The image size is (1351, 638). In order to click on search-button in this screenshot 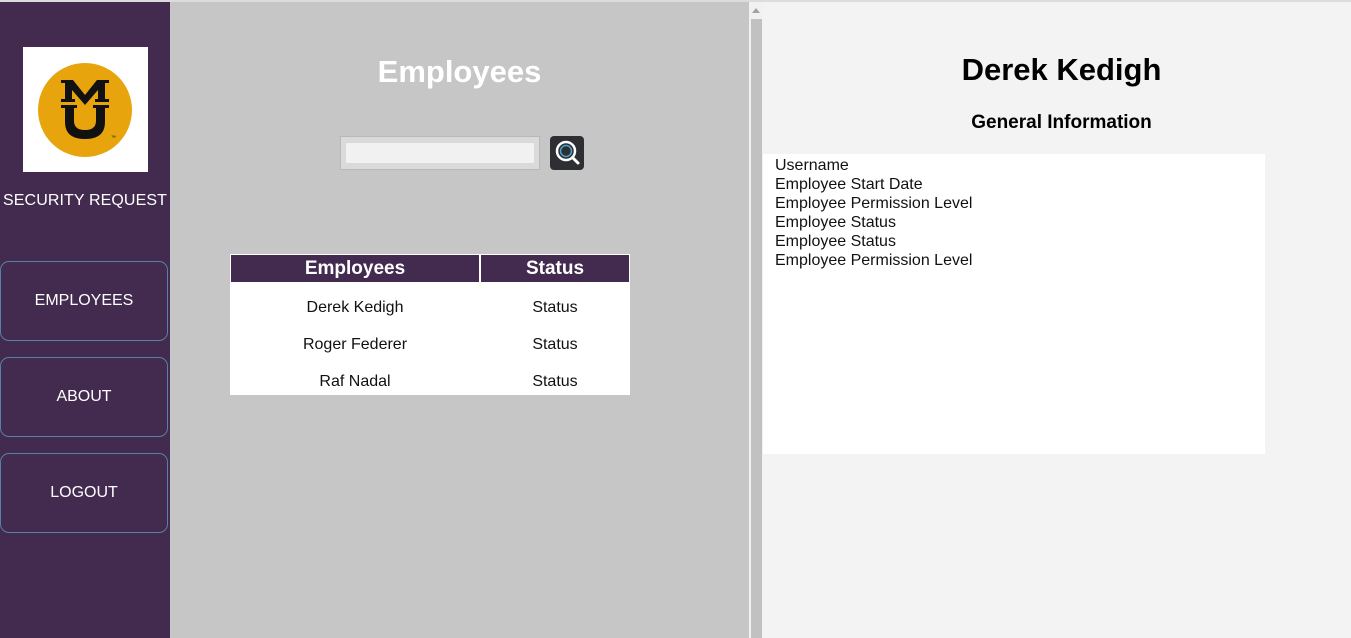, I will do `click(567, 153)`.